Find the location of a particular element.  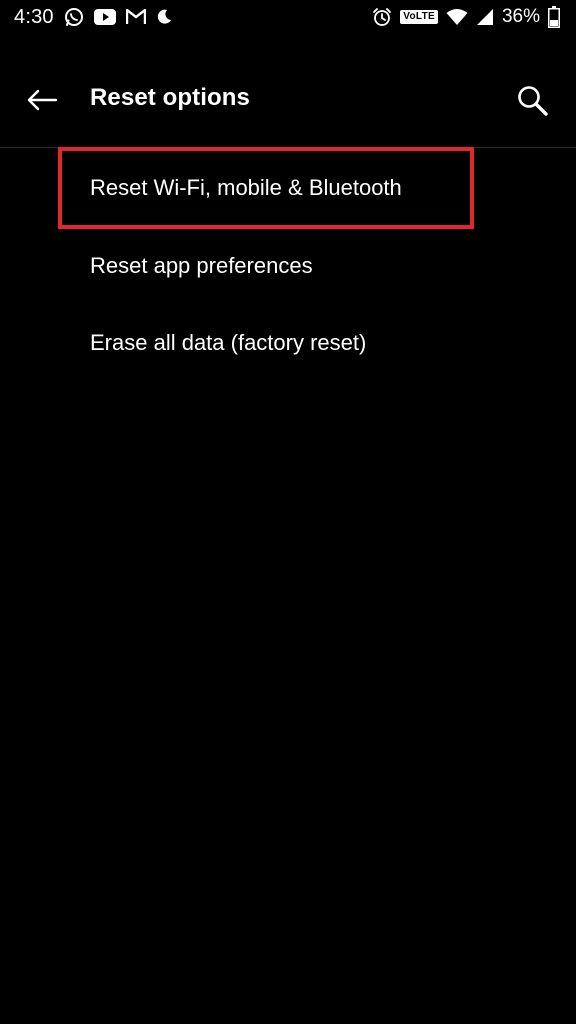

option-reset-app-preferences: Reset app preferences is located at coordinates (288, 265).